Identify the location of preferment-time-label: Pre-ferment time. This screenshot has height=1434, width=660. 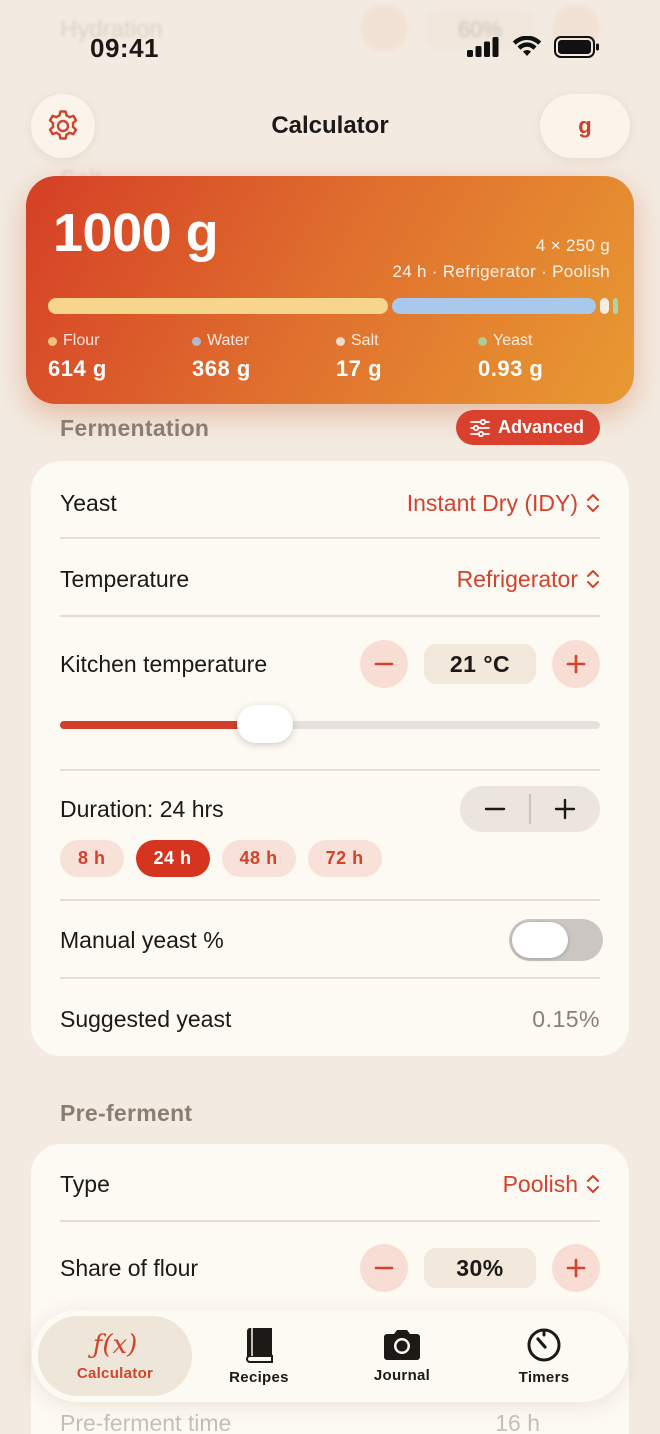
(146, 1421).